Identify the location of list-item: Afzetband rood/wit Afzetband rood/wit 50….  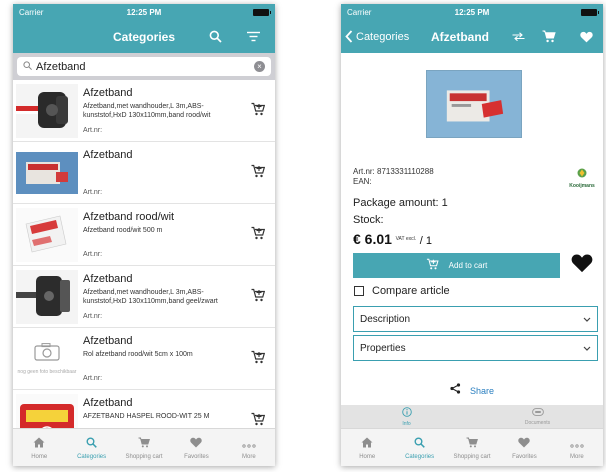
(144, 235).